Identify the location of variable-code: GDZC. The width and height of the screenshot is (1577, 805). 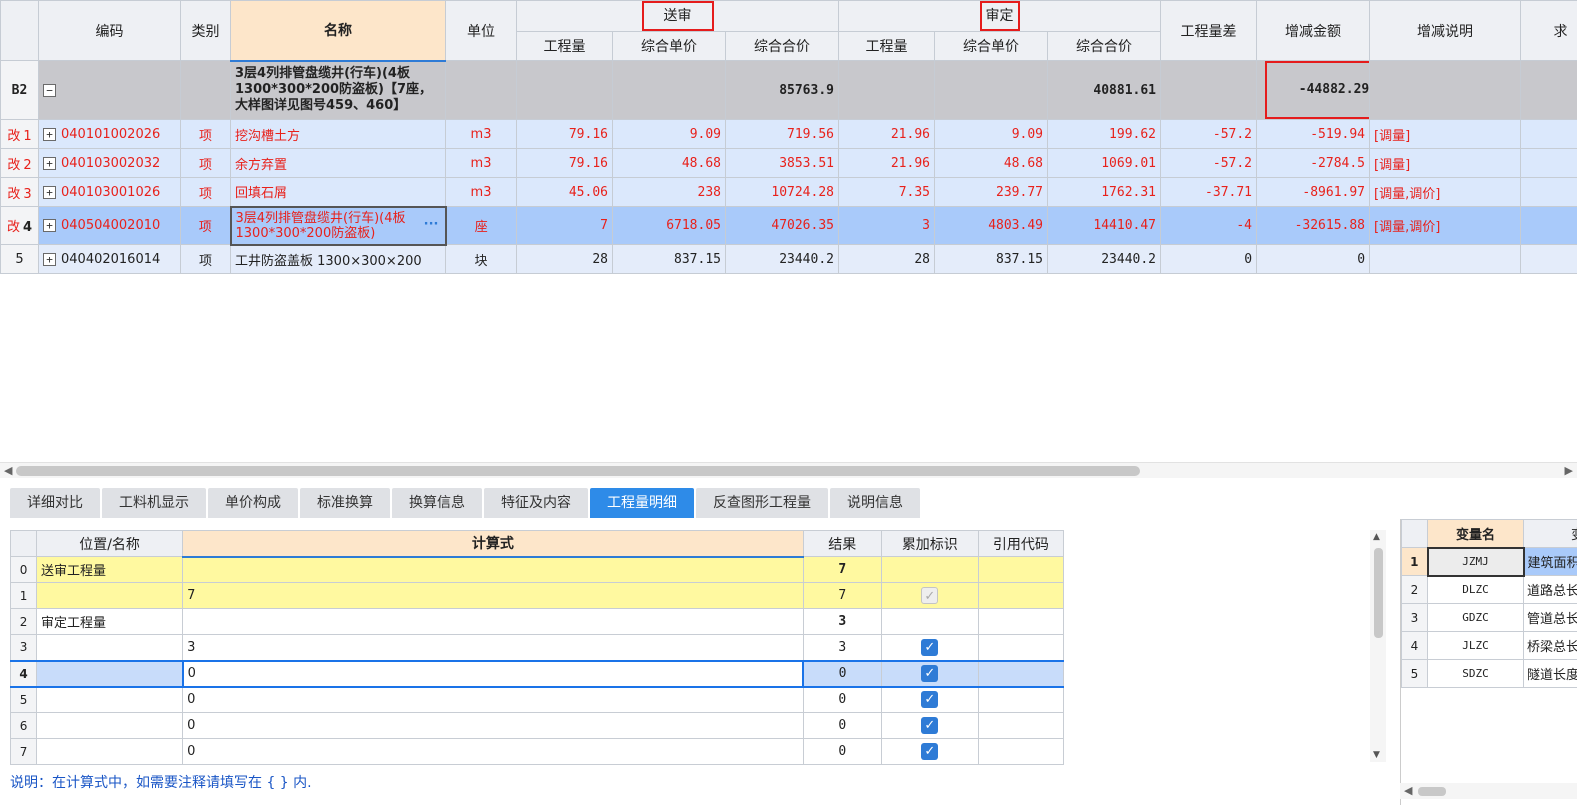
(1475, 617).